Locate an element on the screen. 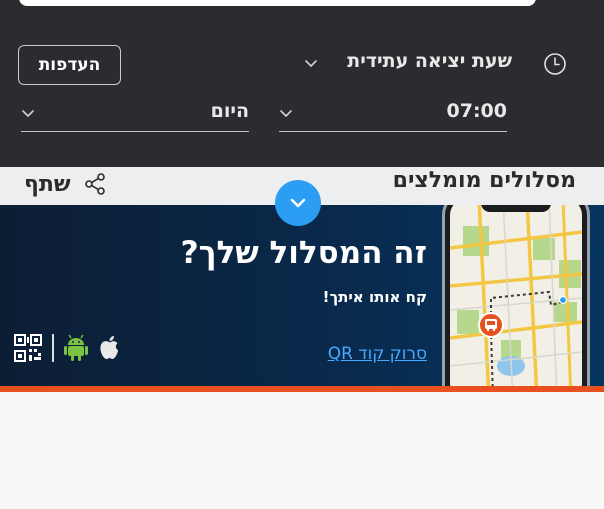 The height and width of the screenshot is (509, 604). clock-icon is located at coordinates (555, 64).